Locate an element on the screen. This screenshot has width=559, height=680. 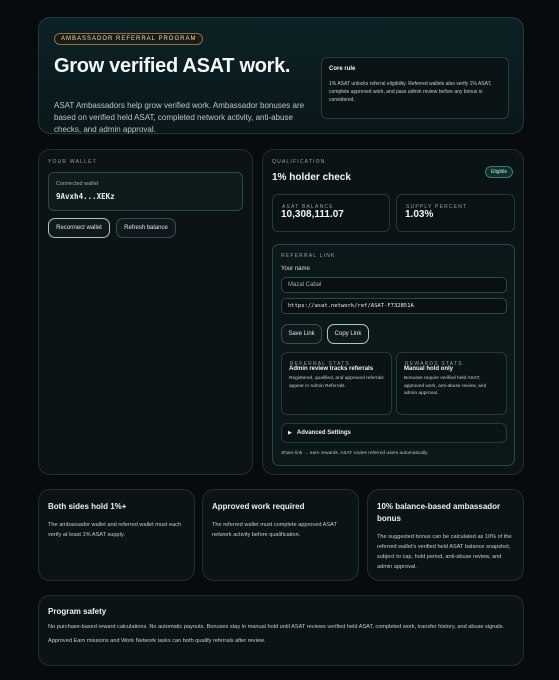
wallet-address: 9Avxh4...XEKz is located at coordinates (85, 196).